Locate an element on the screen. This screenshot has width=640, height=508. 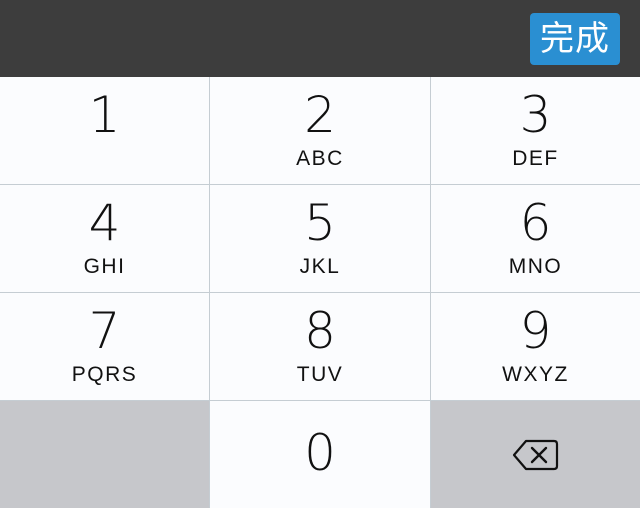
key-letters: MNO is located at coordinates (535, 266).